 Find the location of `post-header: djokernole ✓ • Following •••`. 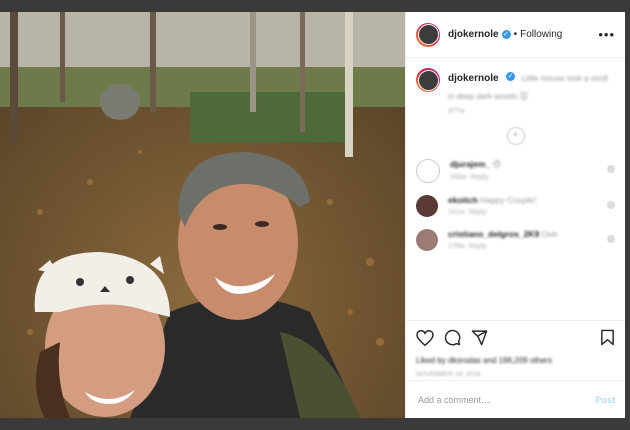

post-header: djokernole ✓ • Following ••• is located at coordinates (515, 35).